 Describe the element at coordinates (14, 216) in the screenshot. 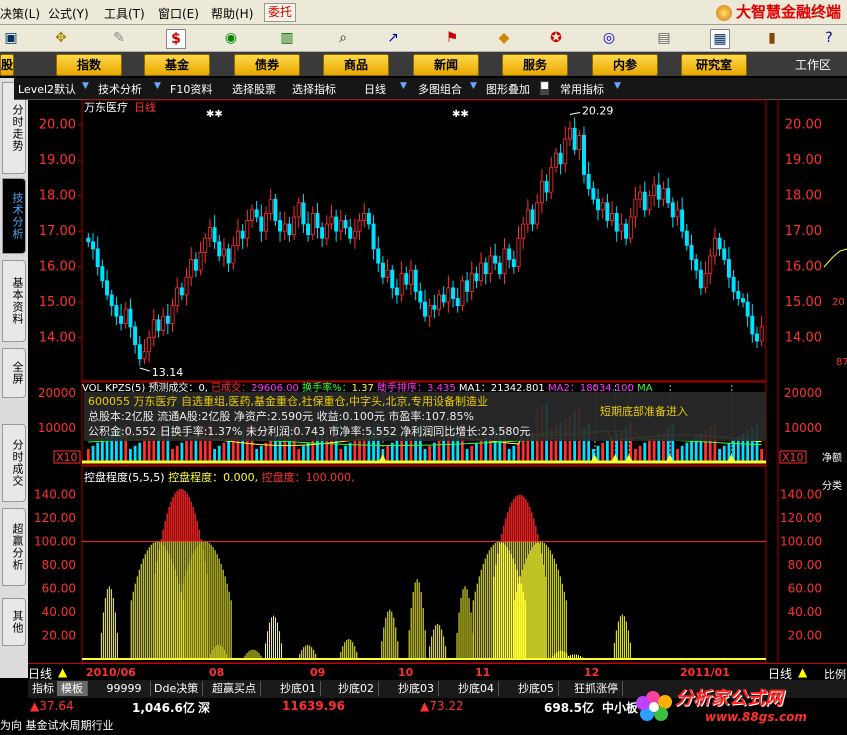

I see `tab-technical: 技术分析` at that location.